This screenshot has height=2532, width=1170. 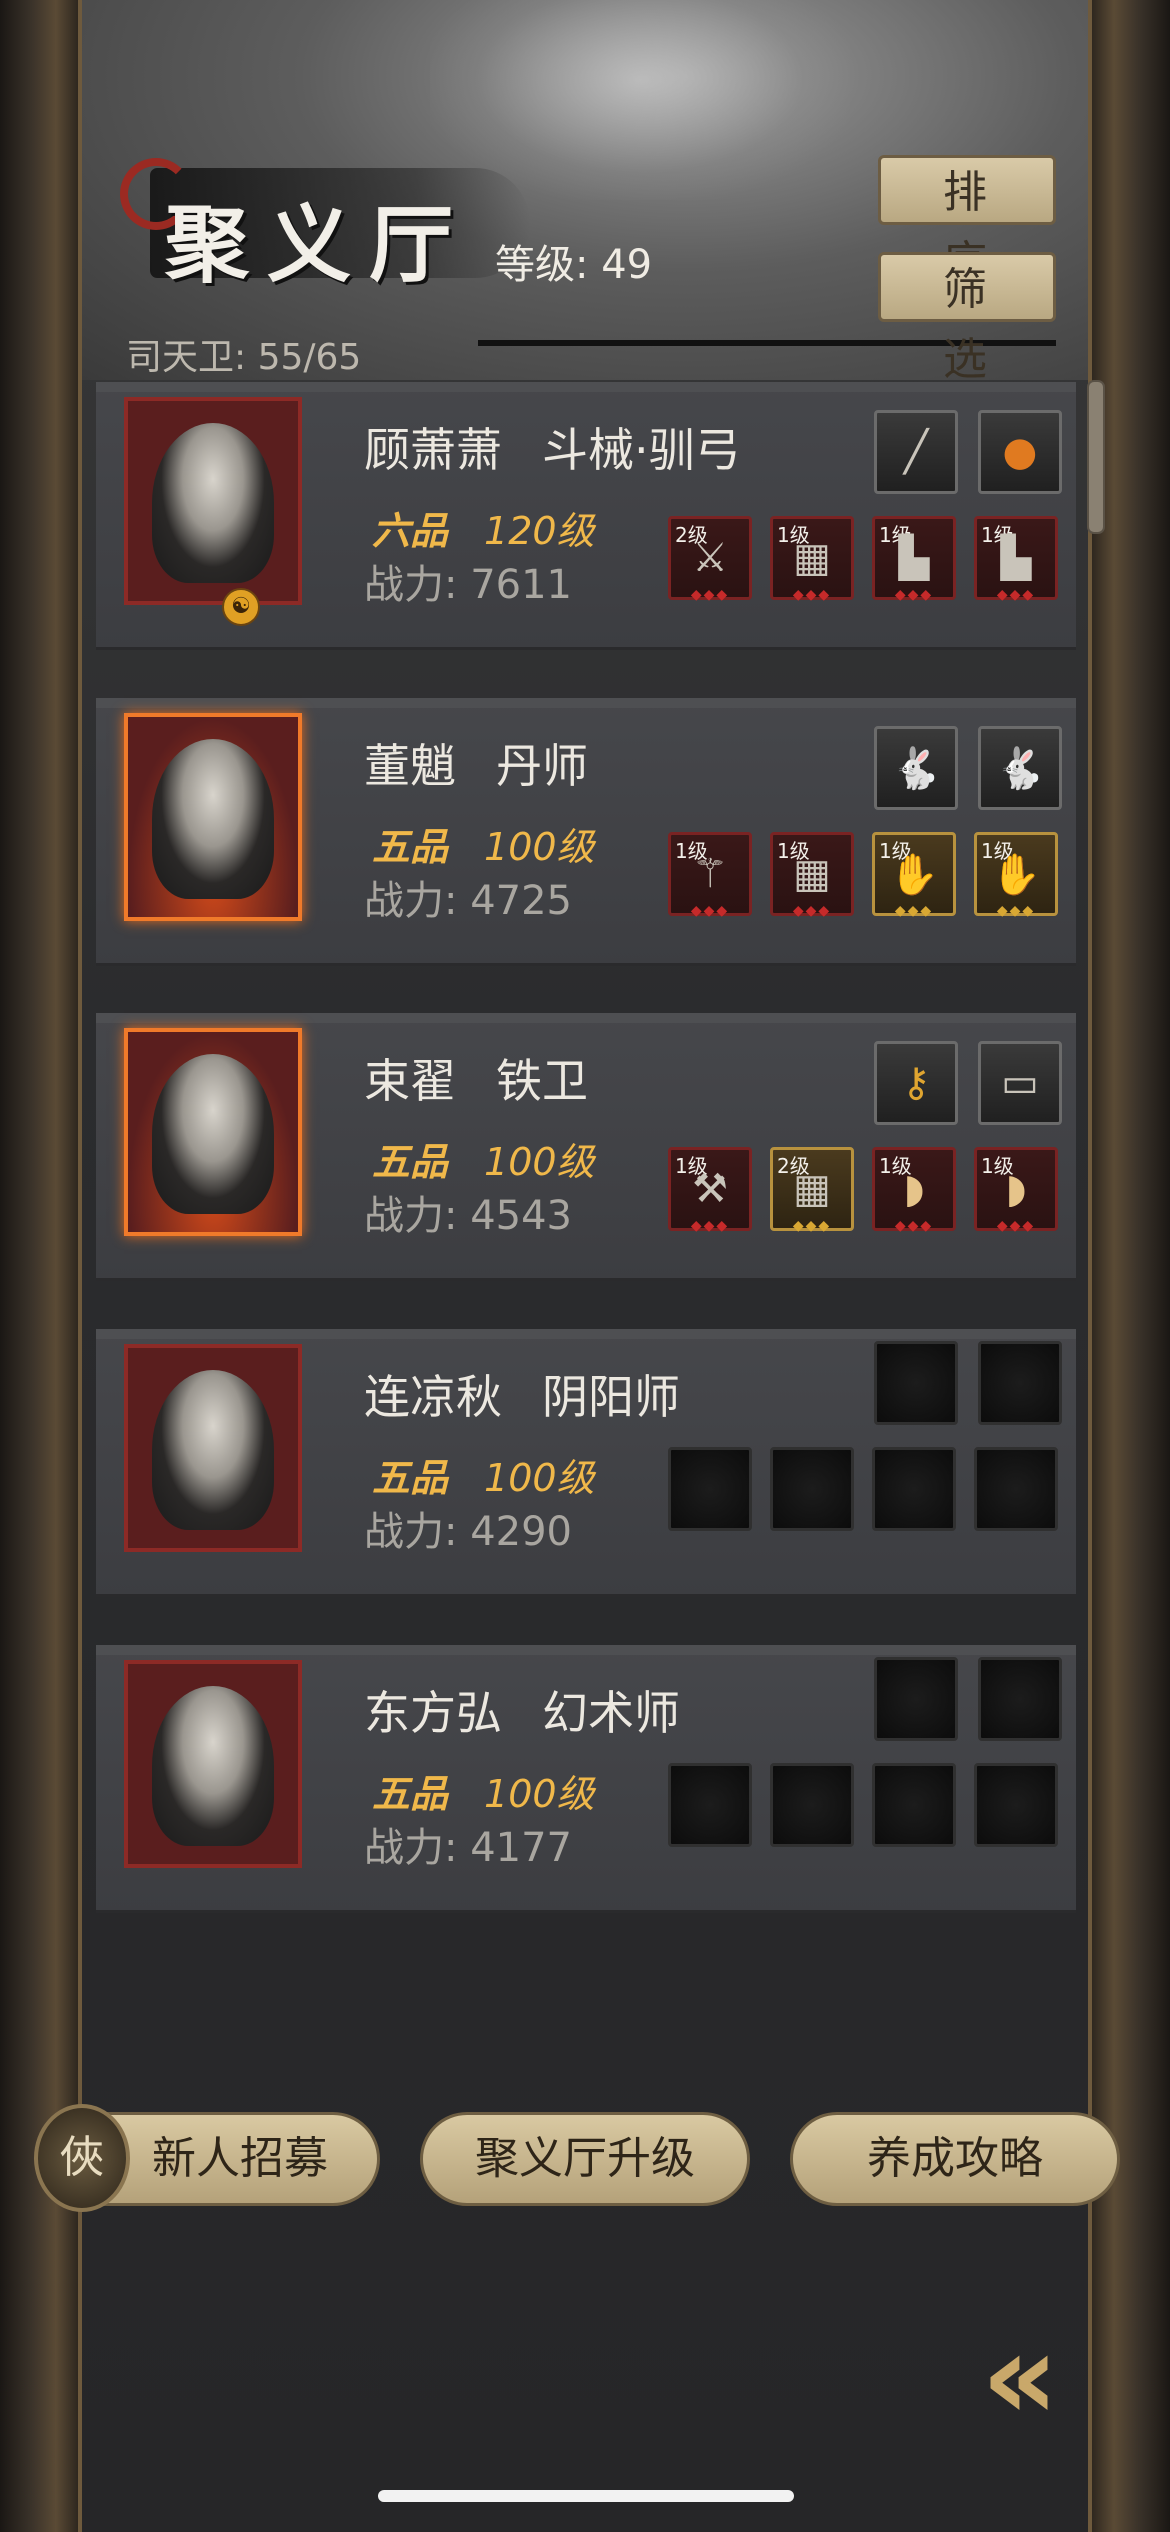 I want to click on hero-name: 顾萧萧, so click(x=433, y=450).